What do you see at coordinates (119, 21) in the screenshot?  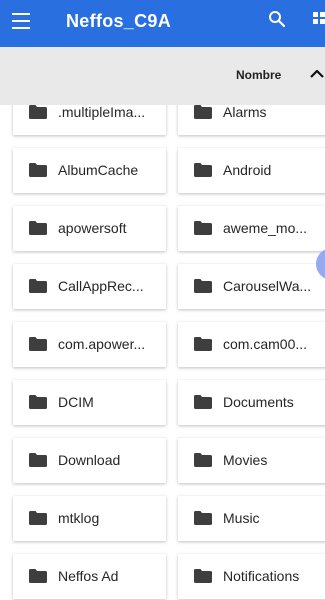 I see `app-title: Neffos_C9A` at bounding box center [119, 21].